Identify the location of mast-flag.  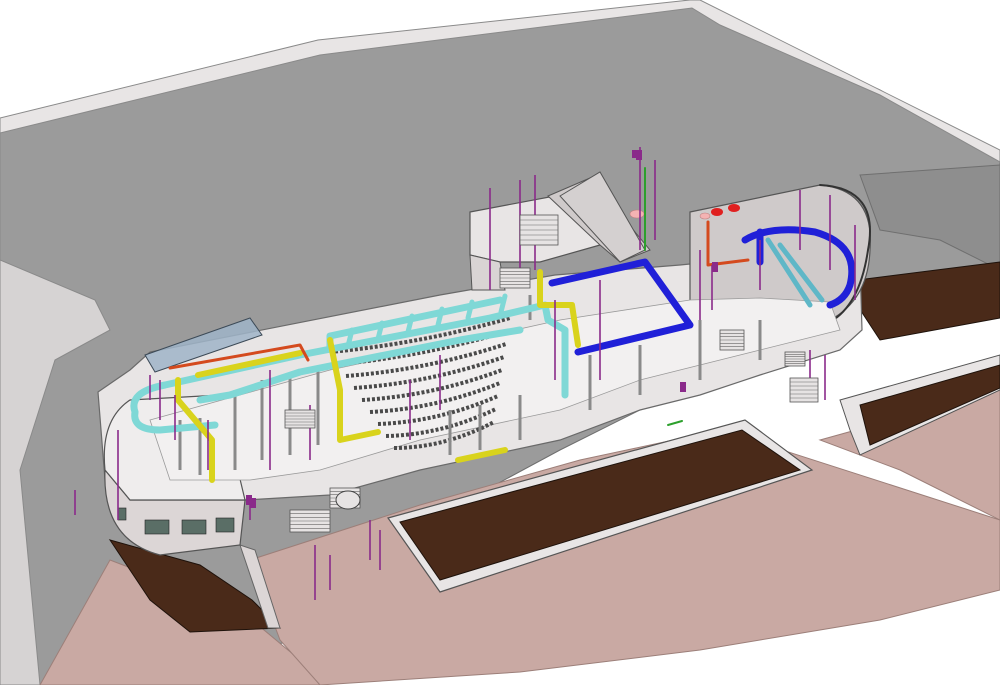
(635, 154).